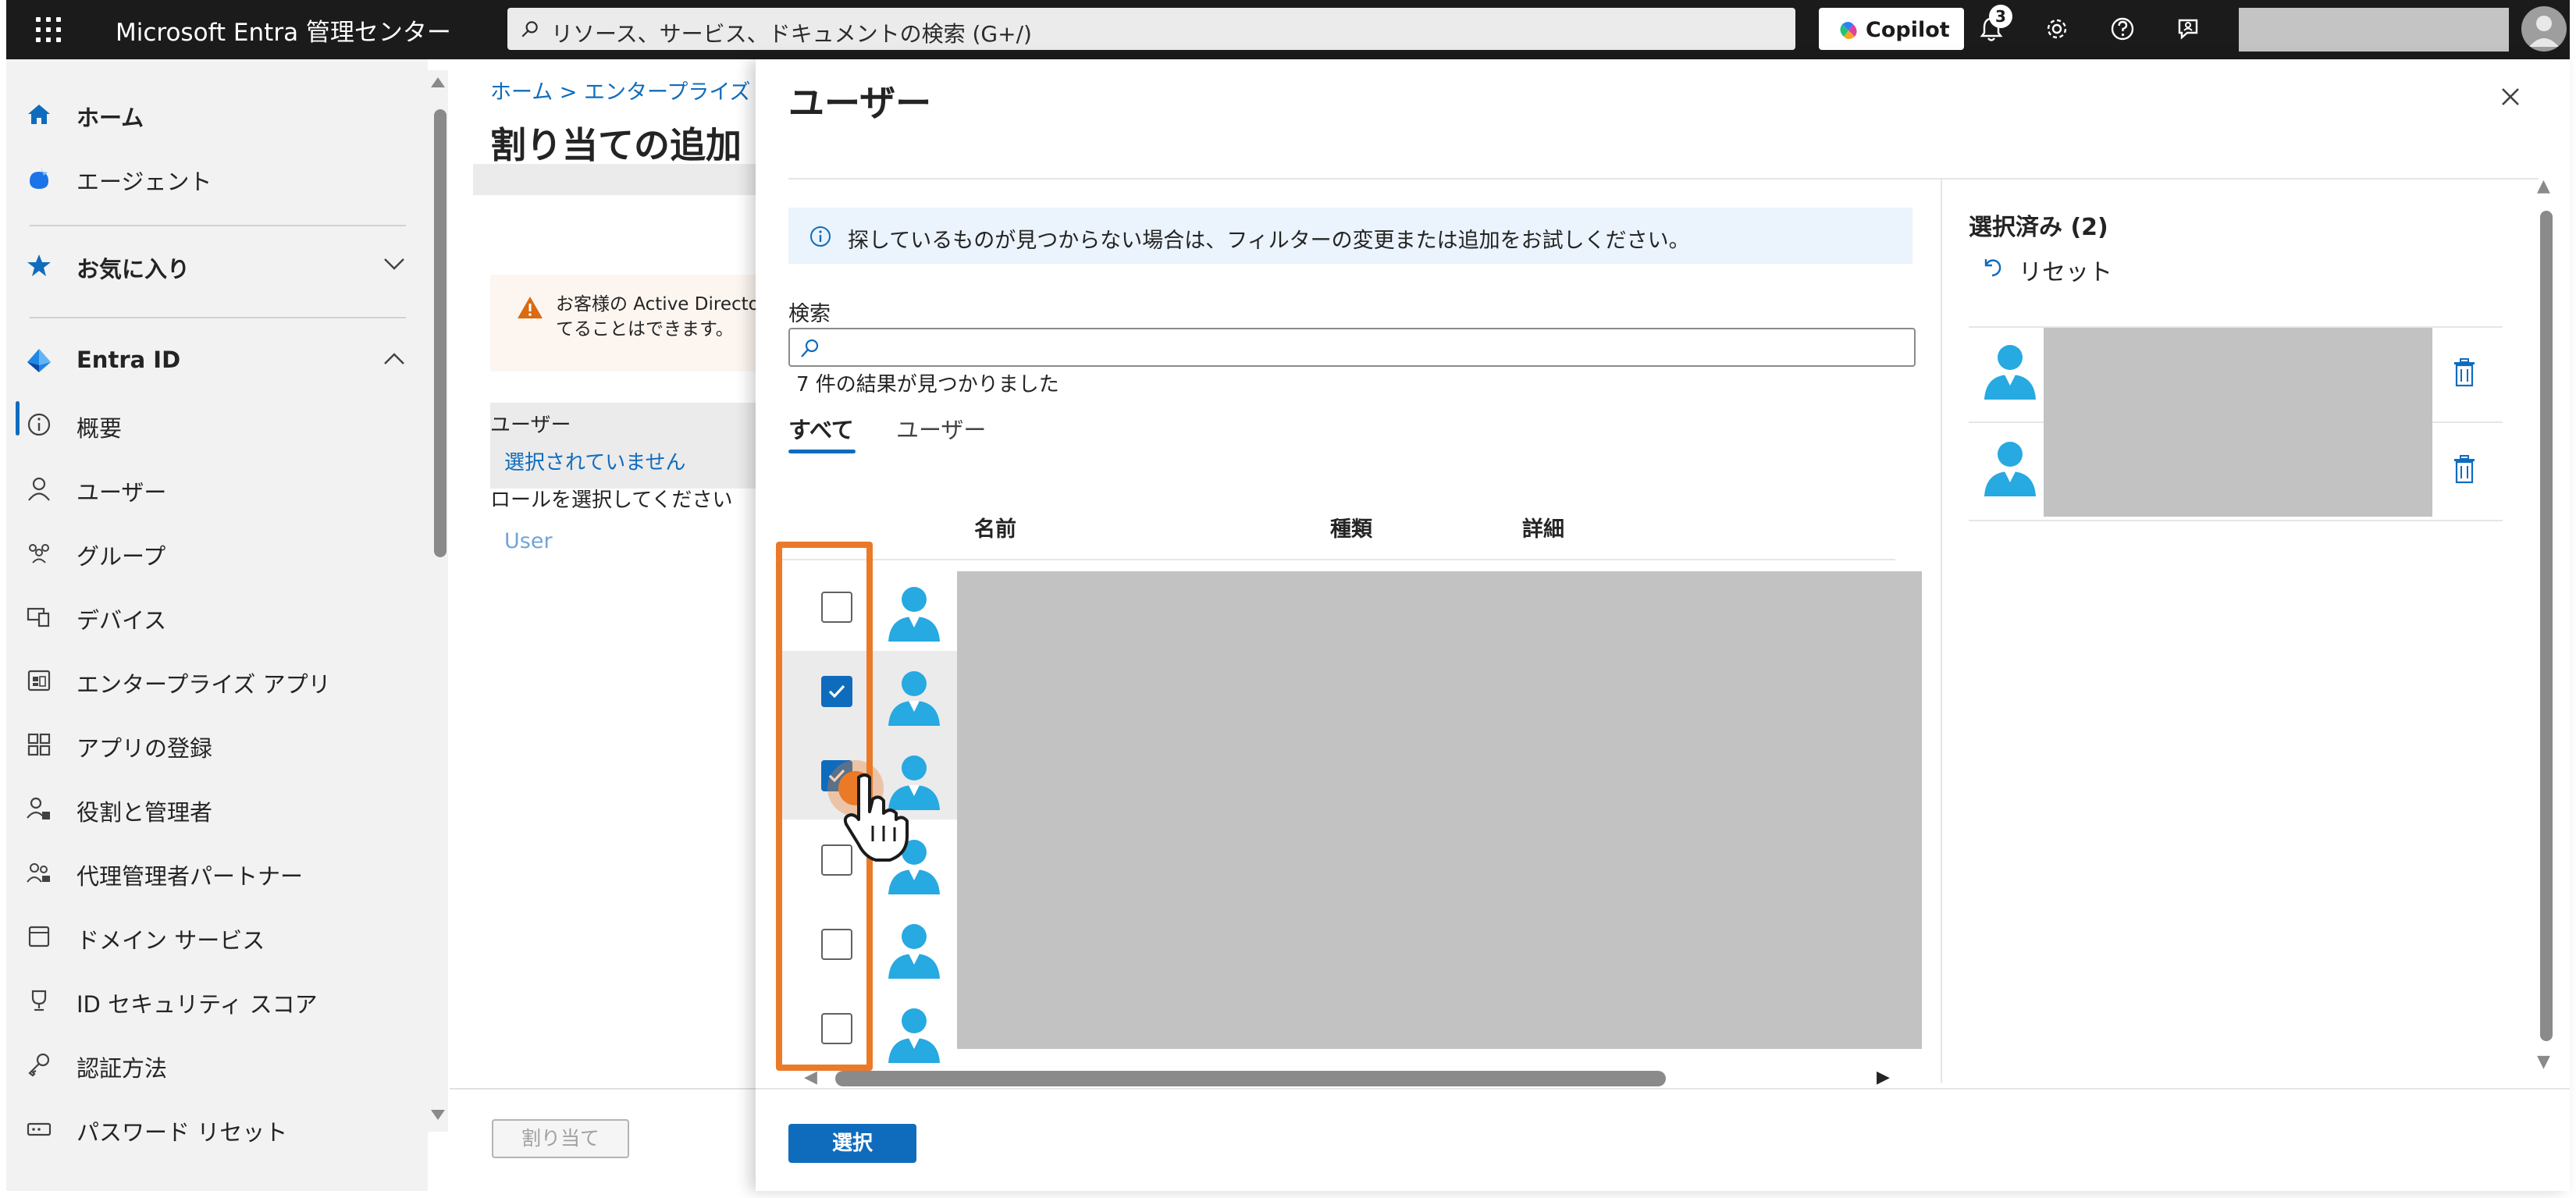  I want to click on sidebar-item-favorites: お気に入り, so click(209, 263).